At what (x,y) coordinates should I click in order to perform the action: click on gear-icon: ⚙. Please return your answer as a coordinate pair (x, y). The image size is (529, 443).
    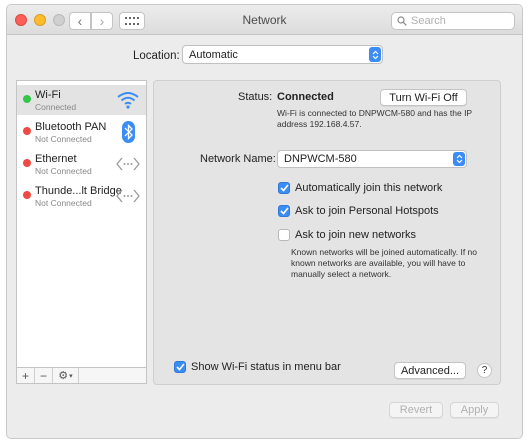
    Looking at the image, I should click on (63, 376).